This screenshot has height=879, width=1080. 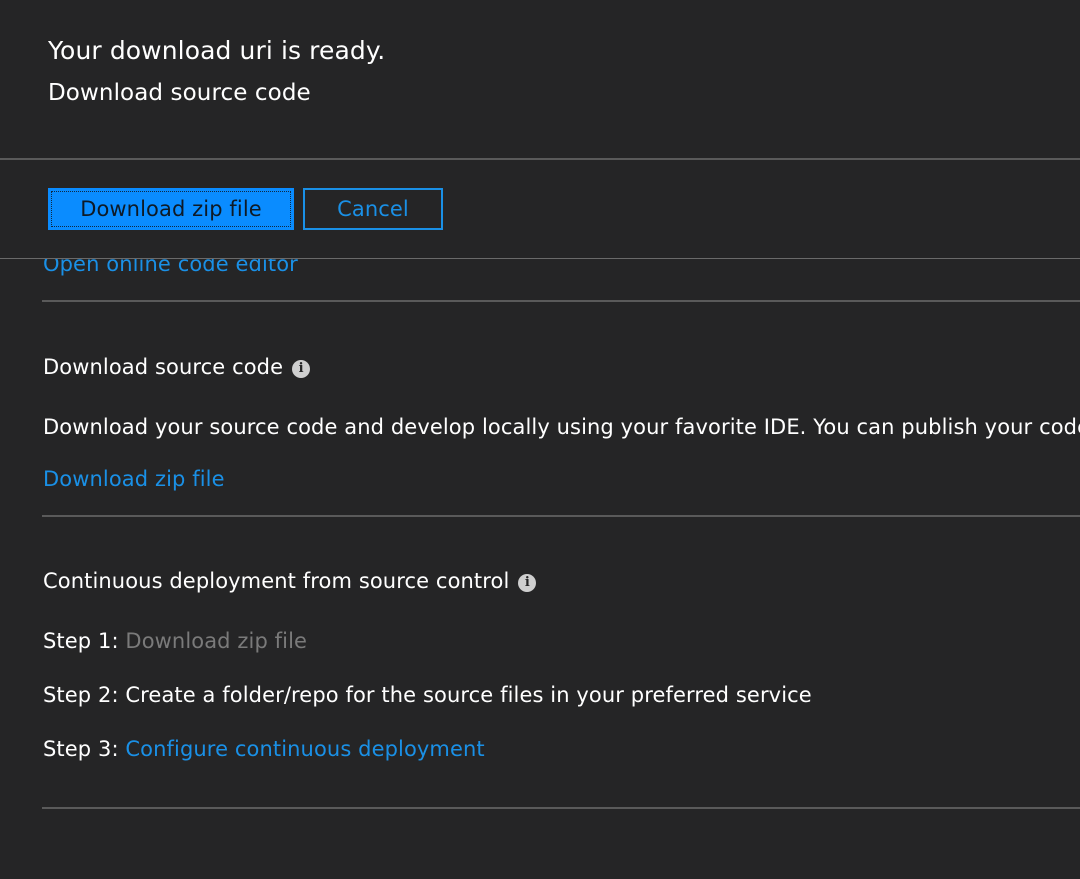 I want to click on step-1: Step 1: Download zip file, so click(x=175, y=641).